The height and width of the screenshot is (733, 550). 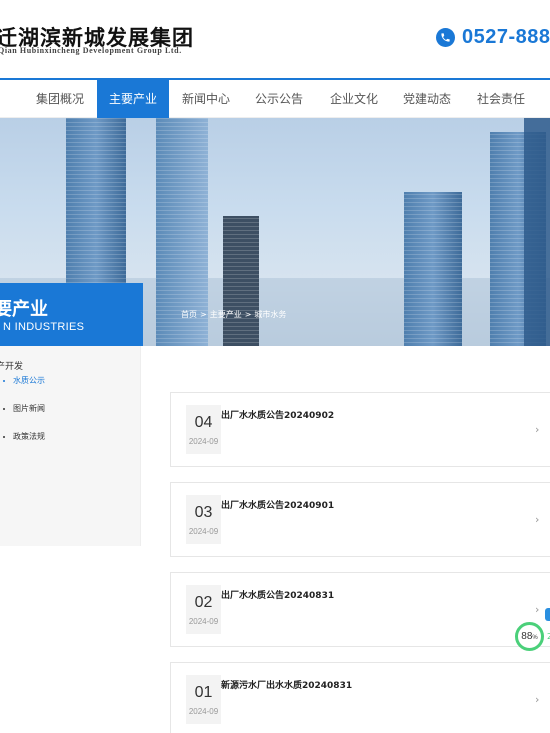 What do you see at coordinates (360, 429) in the screenshot?
I see `list-item: 04 2024-09 出厂水水质公告20240902 ›` at bounding box center [360, 429].